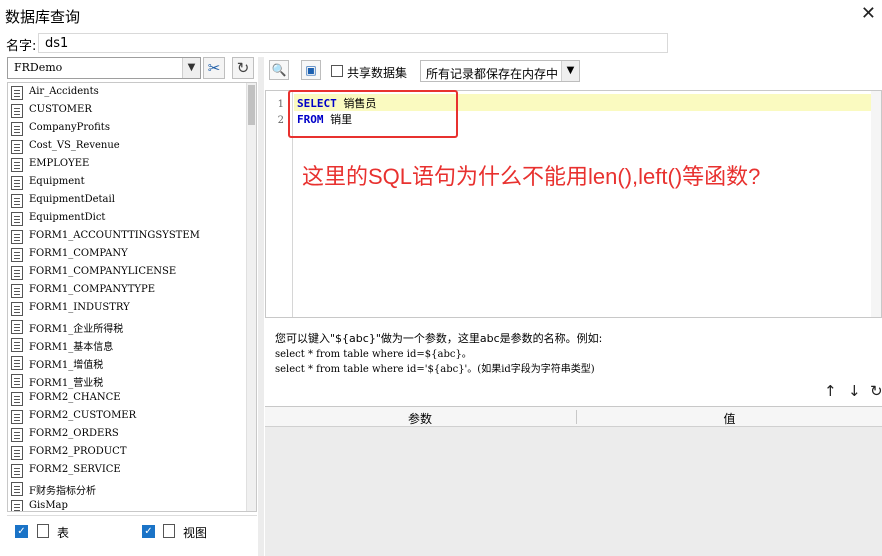 Image resolution: width=882 pixels, height=556 pixels. What do you see at coordinates (126, 165) in the screenshot?
I see `tree-item: EMPLOYEE` at bounding box center [126, 165].